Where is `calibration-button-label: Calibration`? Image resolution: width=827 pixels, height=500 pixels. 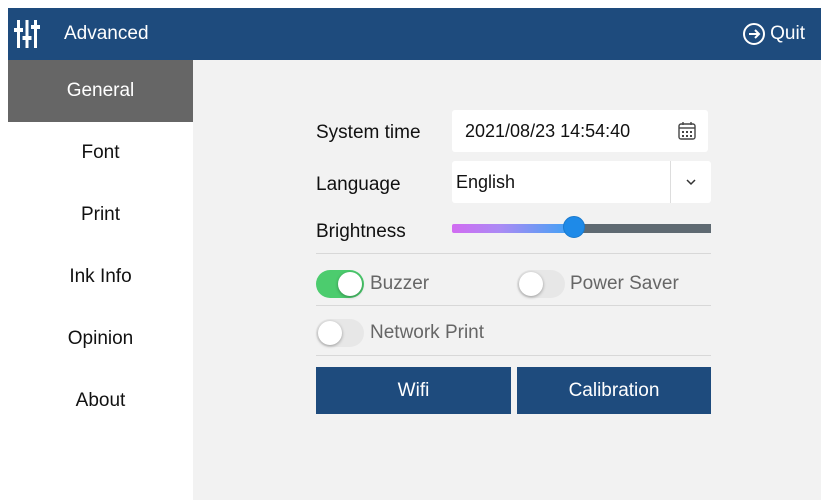 calibration-button-label: Calibration is located at coordinates (614, 390).